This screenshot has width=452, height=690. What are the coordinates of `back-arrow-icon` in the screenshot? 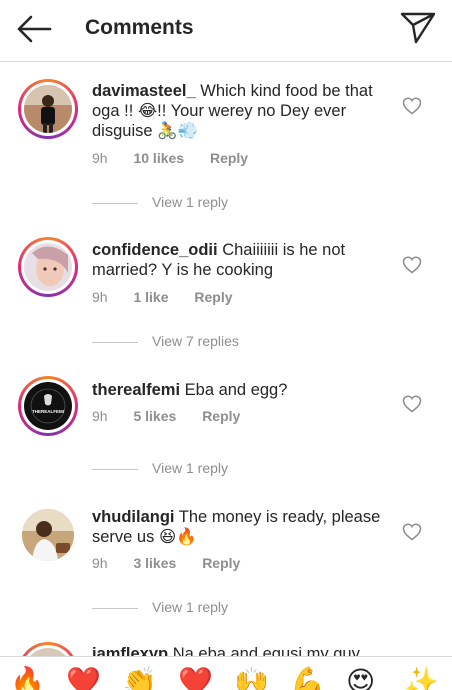 It's located at (34, 29).